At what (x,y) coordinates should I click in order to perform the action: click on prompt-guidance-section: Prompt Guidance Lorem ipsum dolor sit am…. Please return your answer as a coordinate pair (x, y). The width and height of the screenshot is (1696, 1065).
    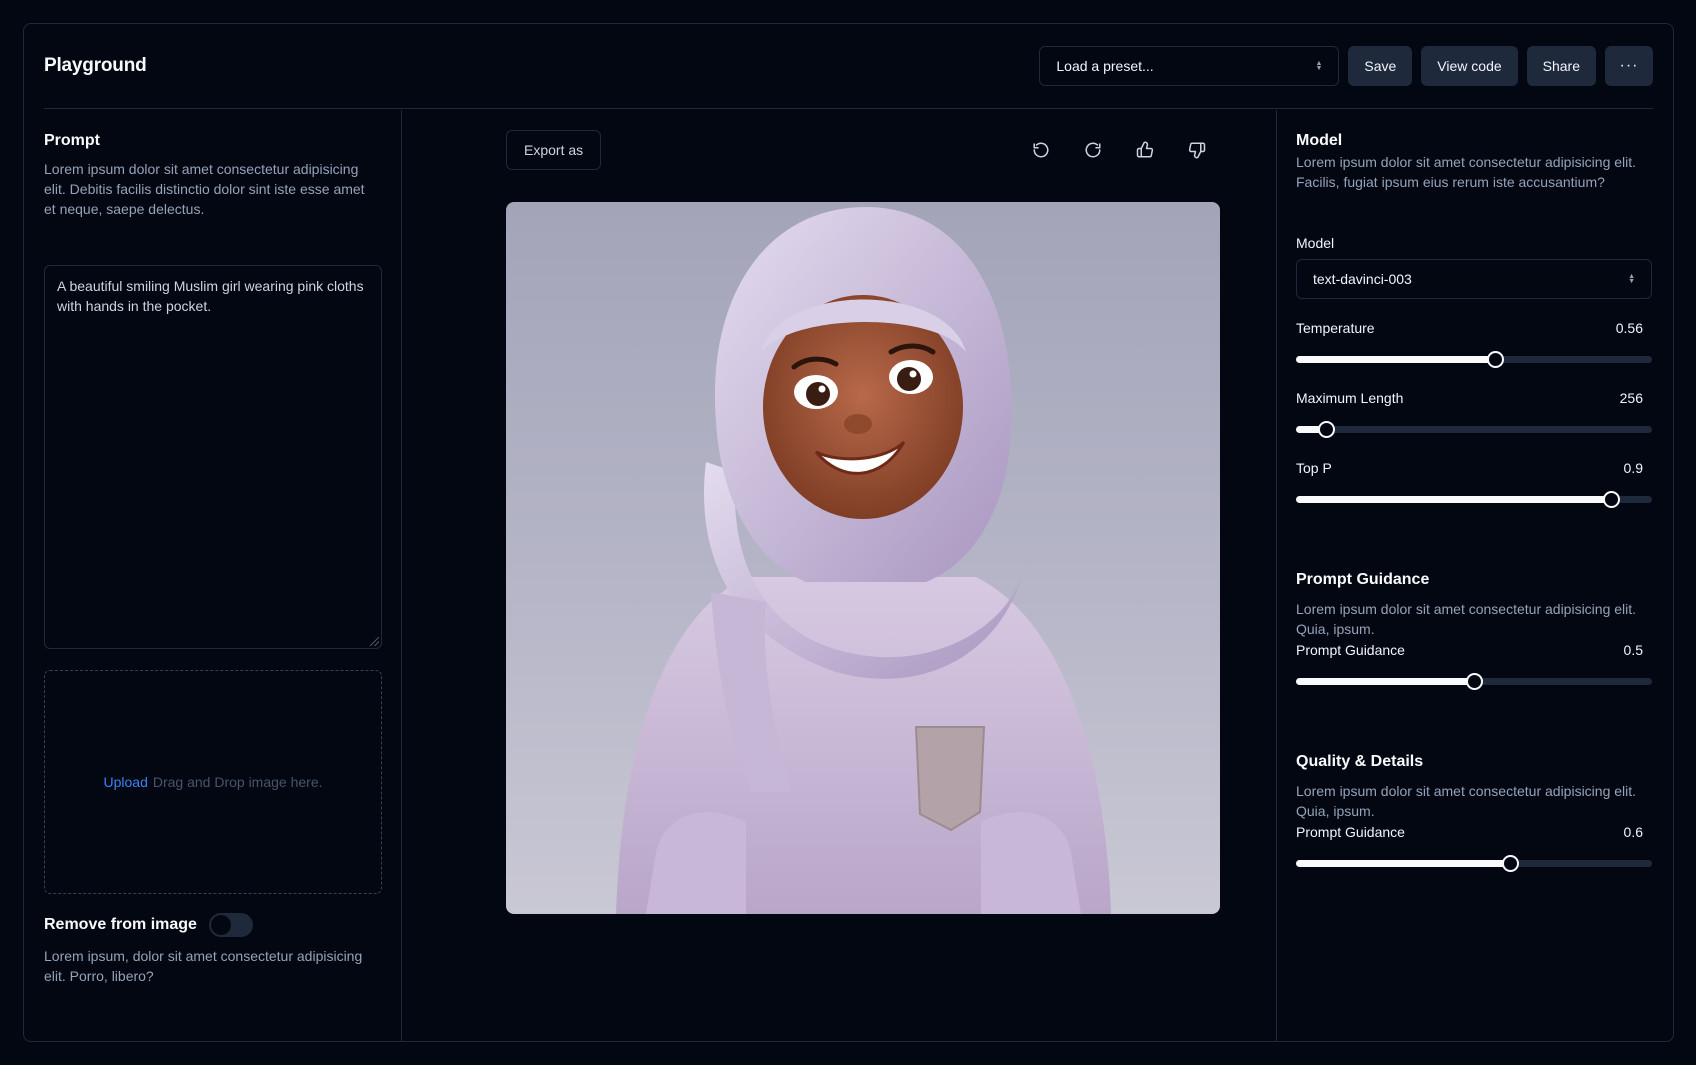
    Looking at the image, I should click on (1474, 605).